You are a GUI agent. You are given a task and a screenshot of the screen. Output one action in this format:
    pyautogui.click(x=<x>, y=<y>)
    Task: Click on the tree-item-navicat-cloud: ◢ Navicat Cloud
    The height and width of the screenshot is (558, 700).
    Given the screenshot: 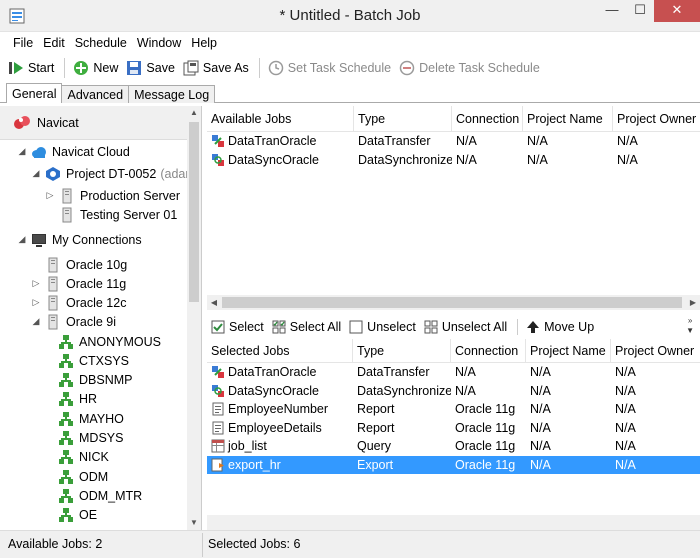 What is the action you would take?
    pyautogui.click(x=73, y=151)
    